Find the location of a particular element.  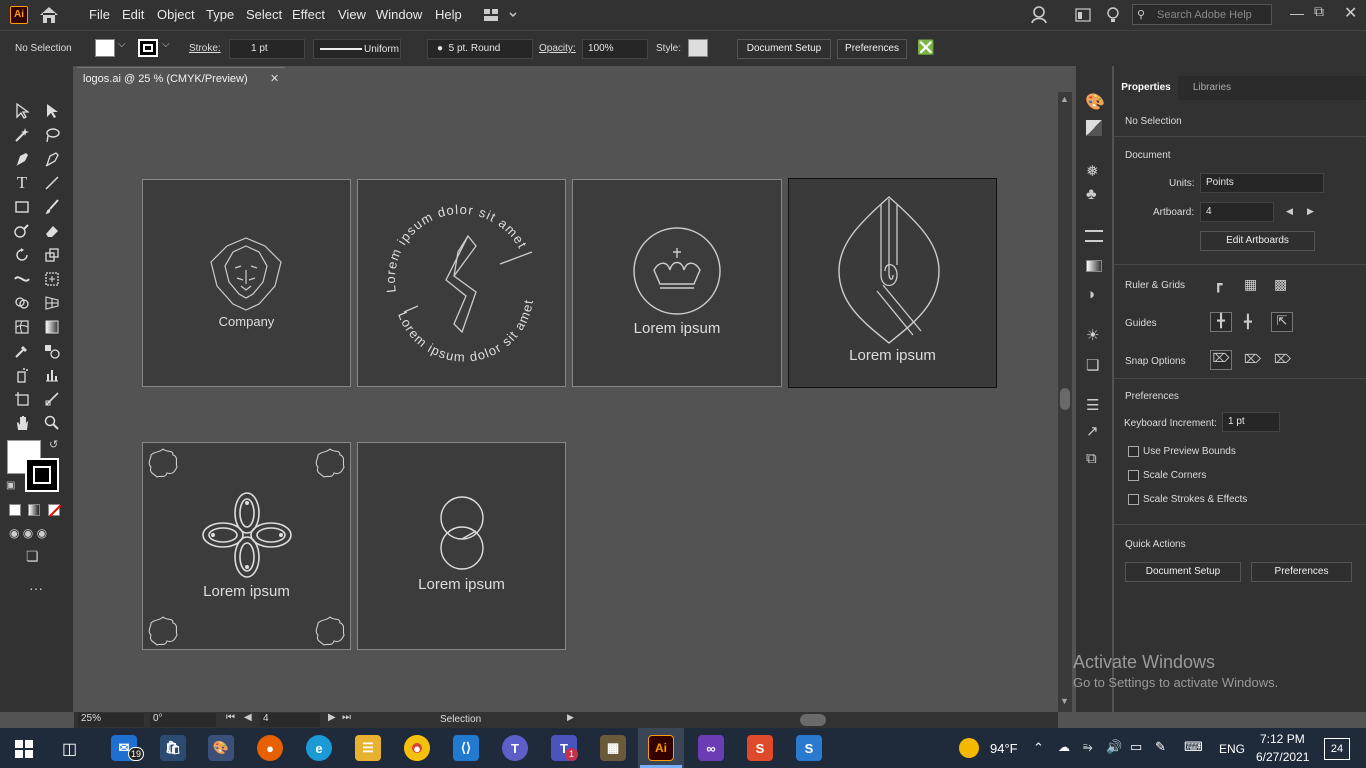

visual-studio-icon: ∞ is located at coordinates (711, 748).